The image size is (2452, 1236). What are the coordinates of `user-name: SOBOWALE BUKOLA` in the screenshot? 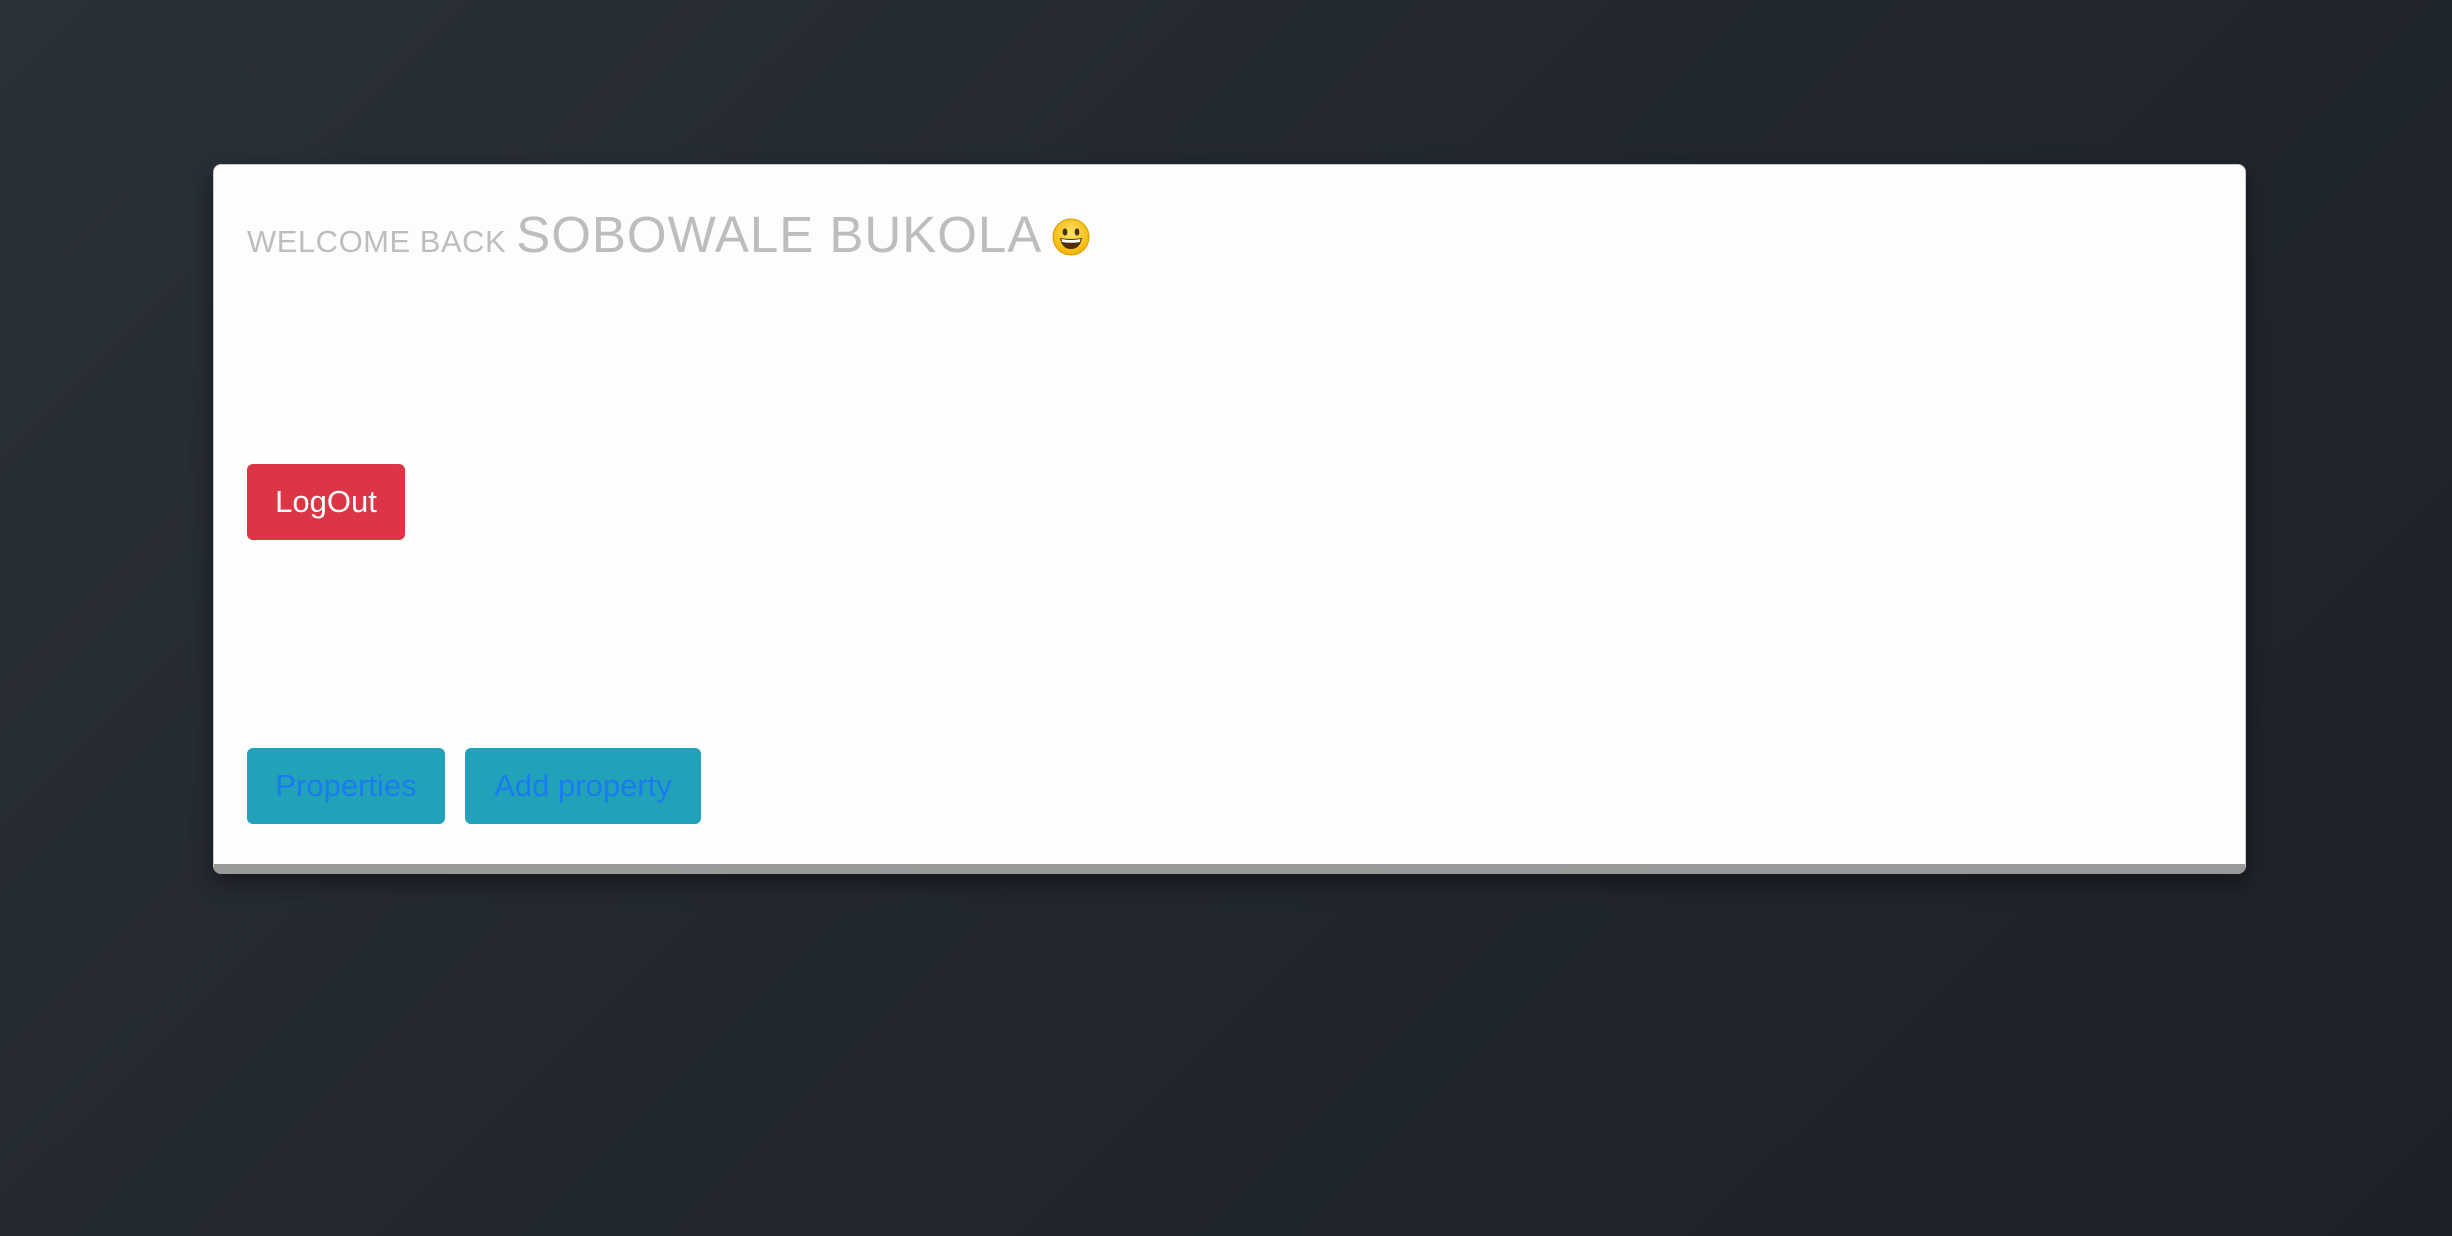 It's located at (779, 234).